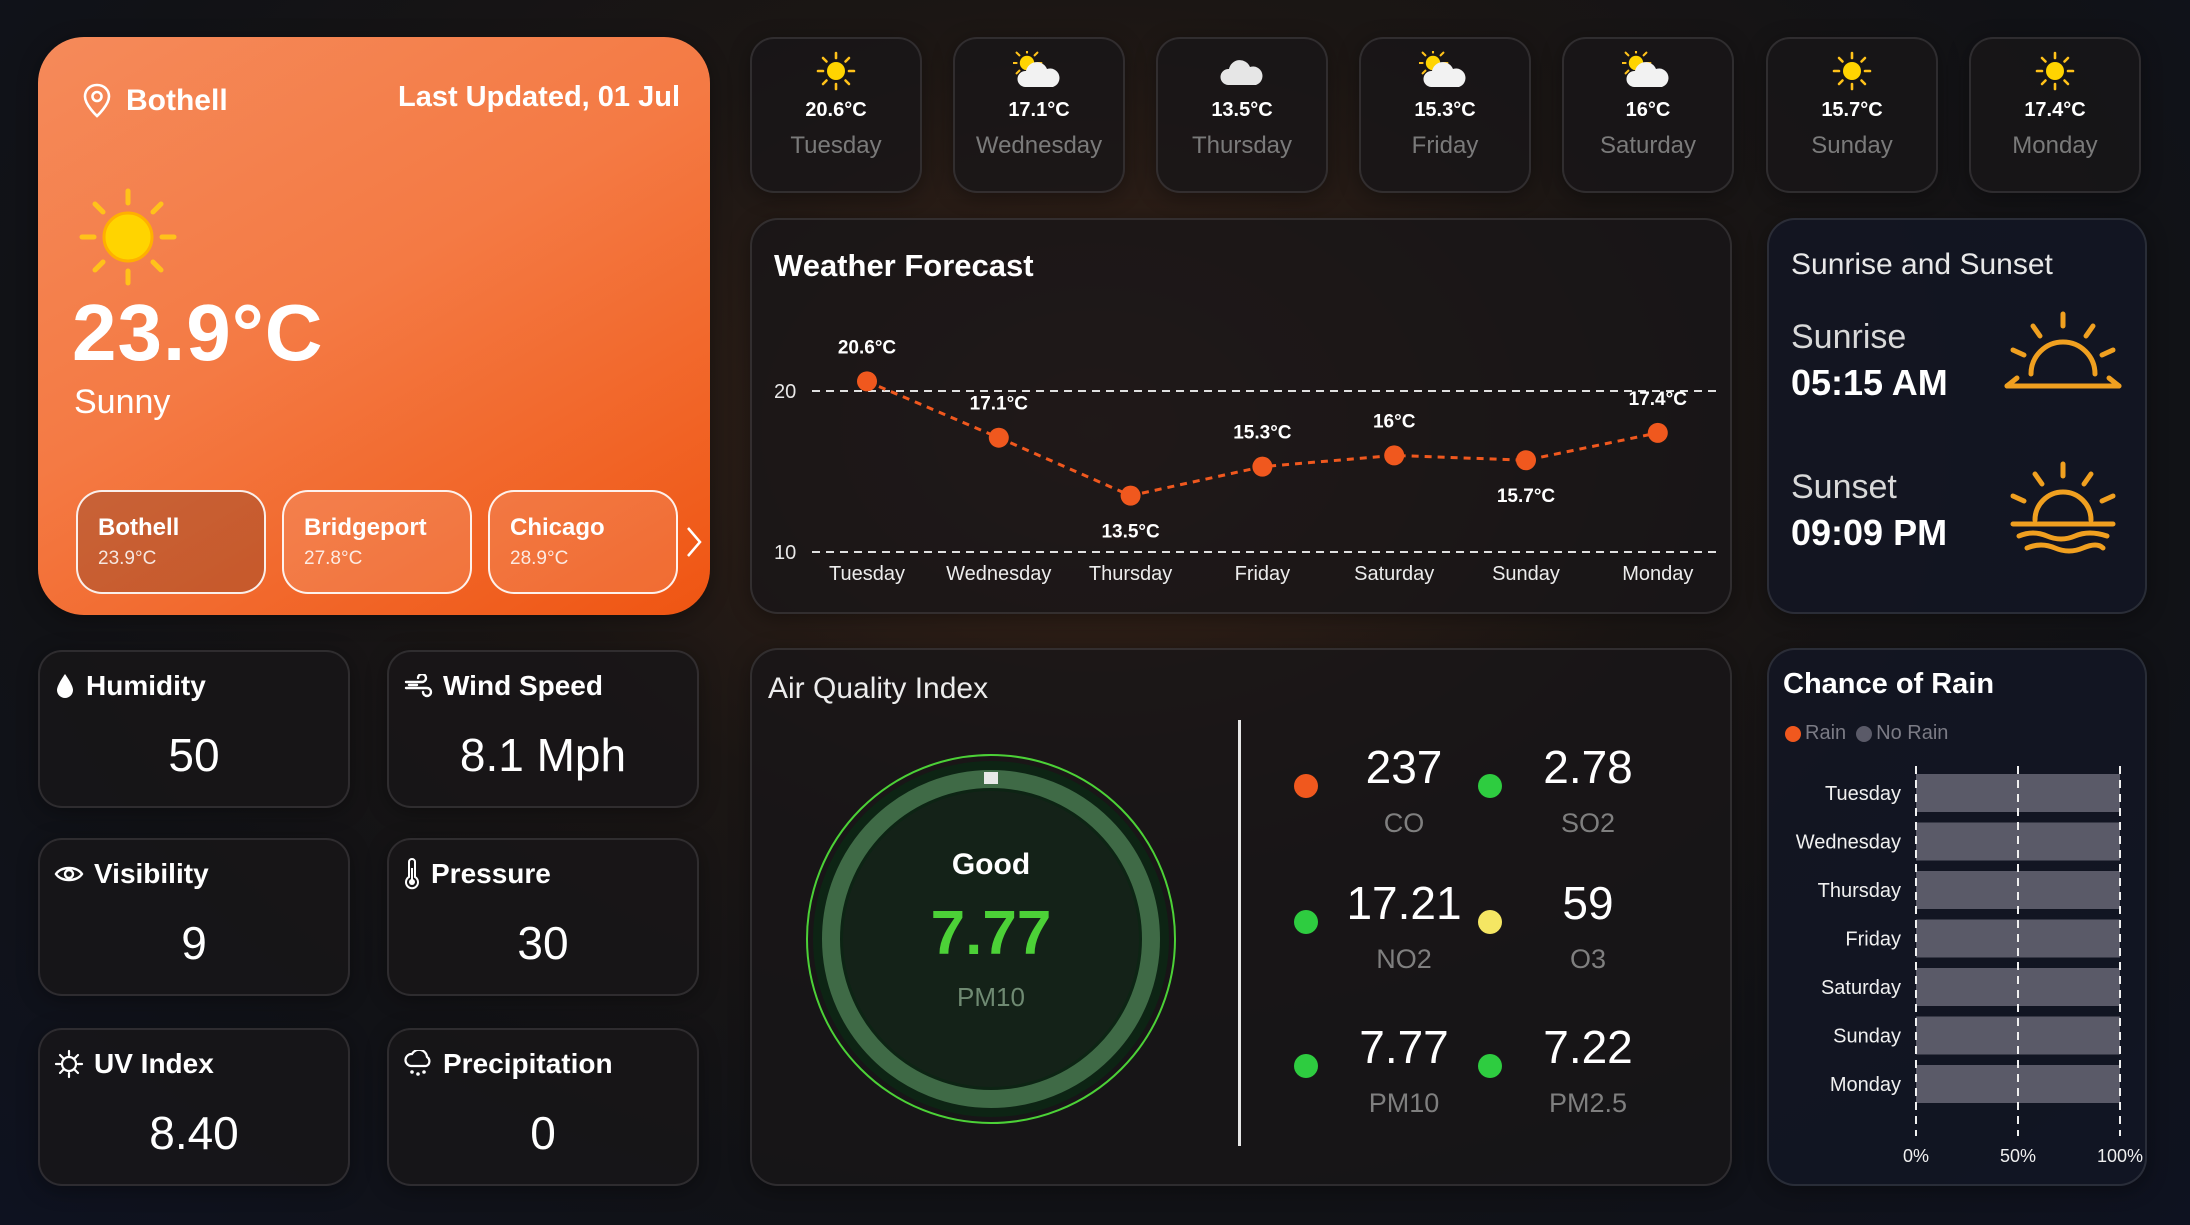 This screenshot has height=1225, width=2190. Describe the element at coordinates (1404, 767) in the screenshot. I see `pollutant-value: 237` at that location.